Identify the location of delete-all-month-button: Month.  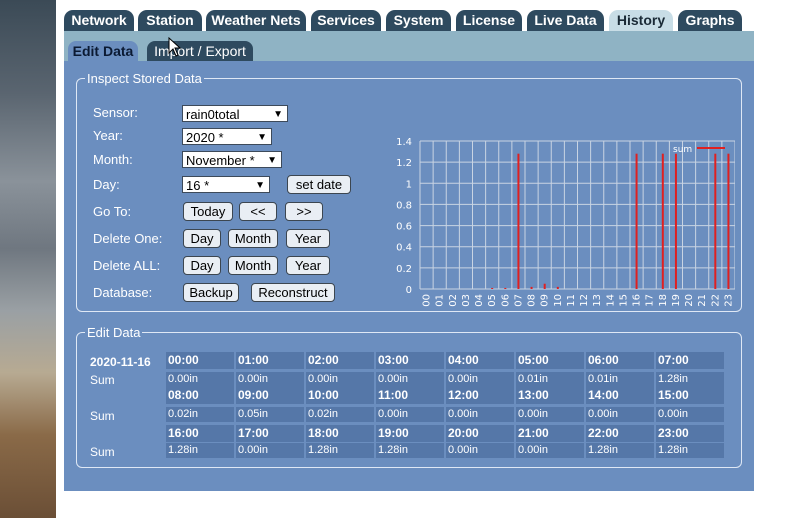
(253, 265).